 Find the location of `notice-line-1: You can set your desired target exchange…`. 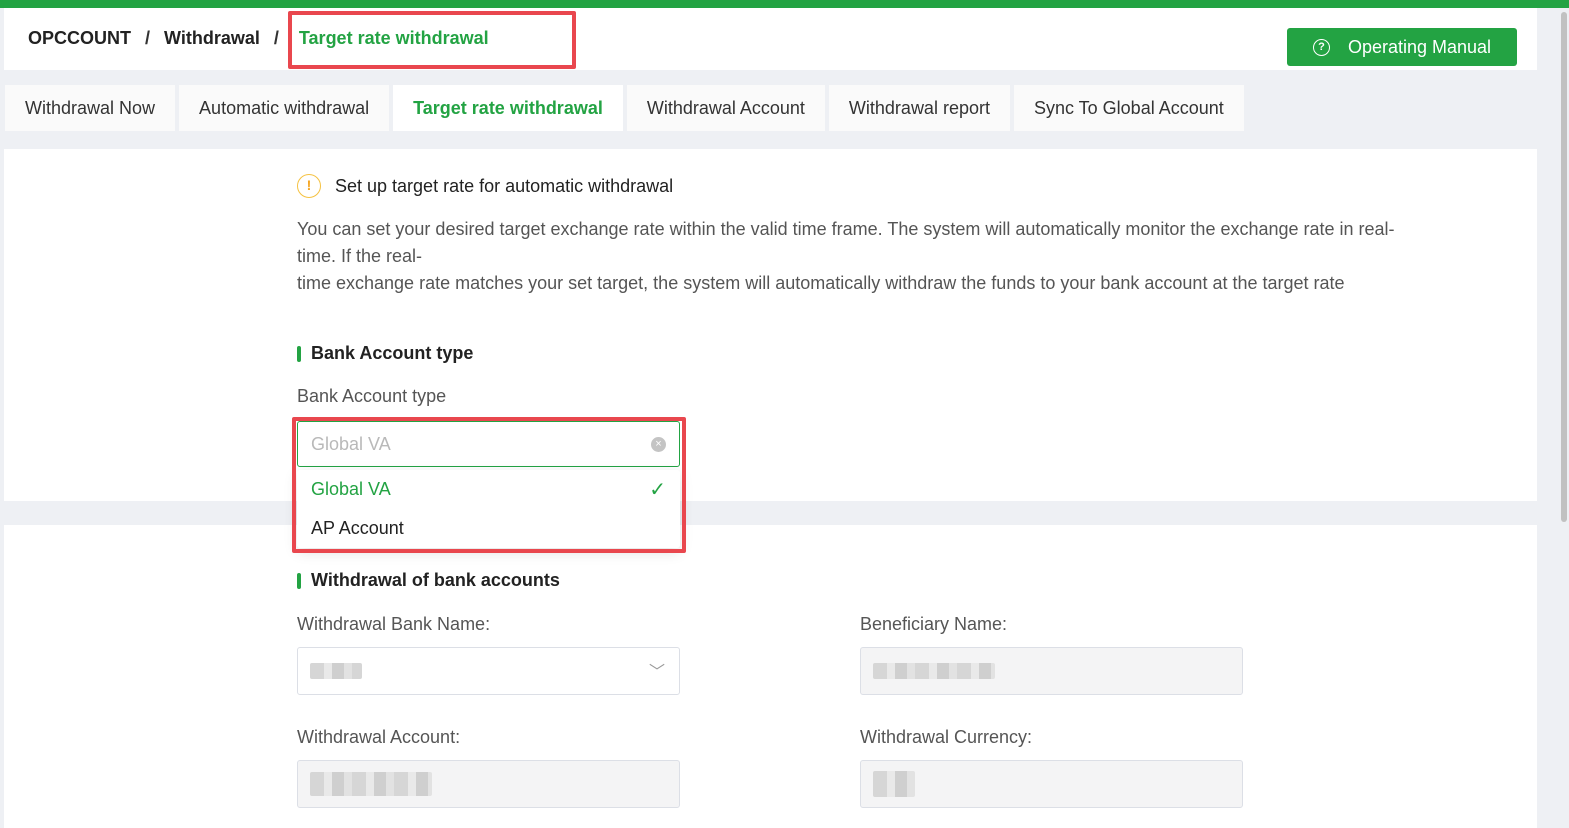

notice-line-1: You can set your desired target exchange… is located at coordinates (846, 242).